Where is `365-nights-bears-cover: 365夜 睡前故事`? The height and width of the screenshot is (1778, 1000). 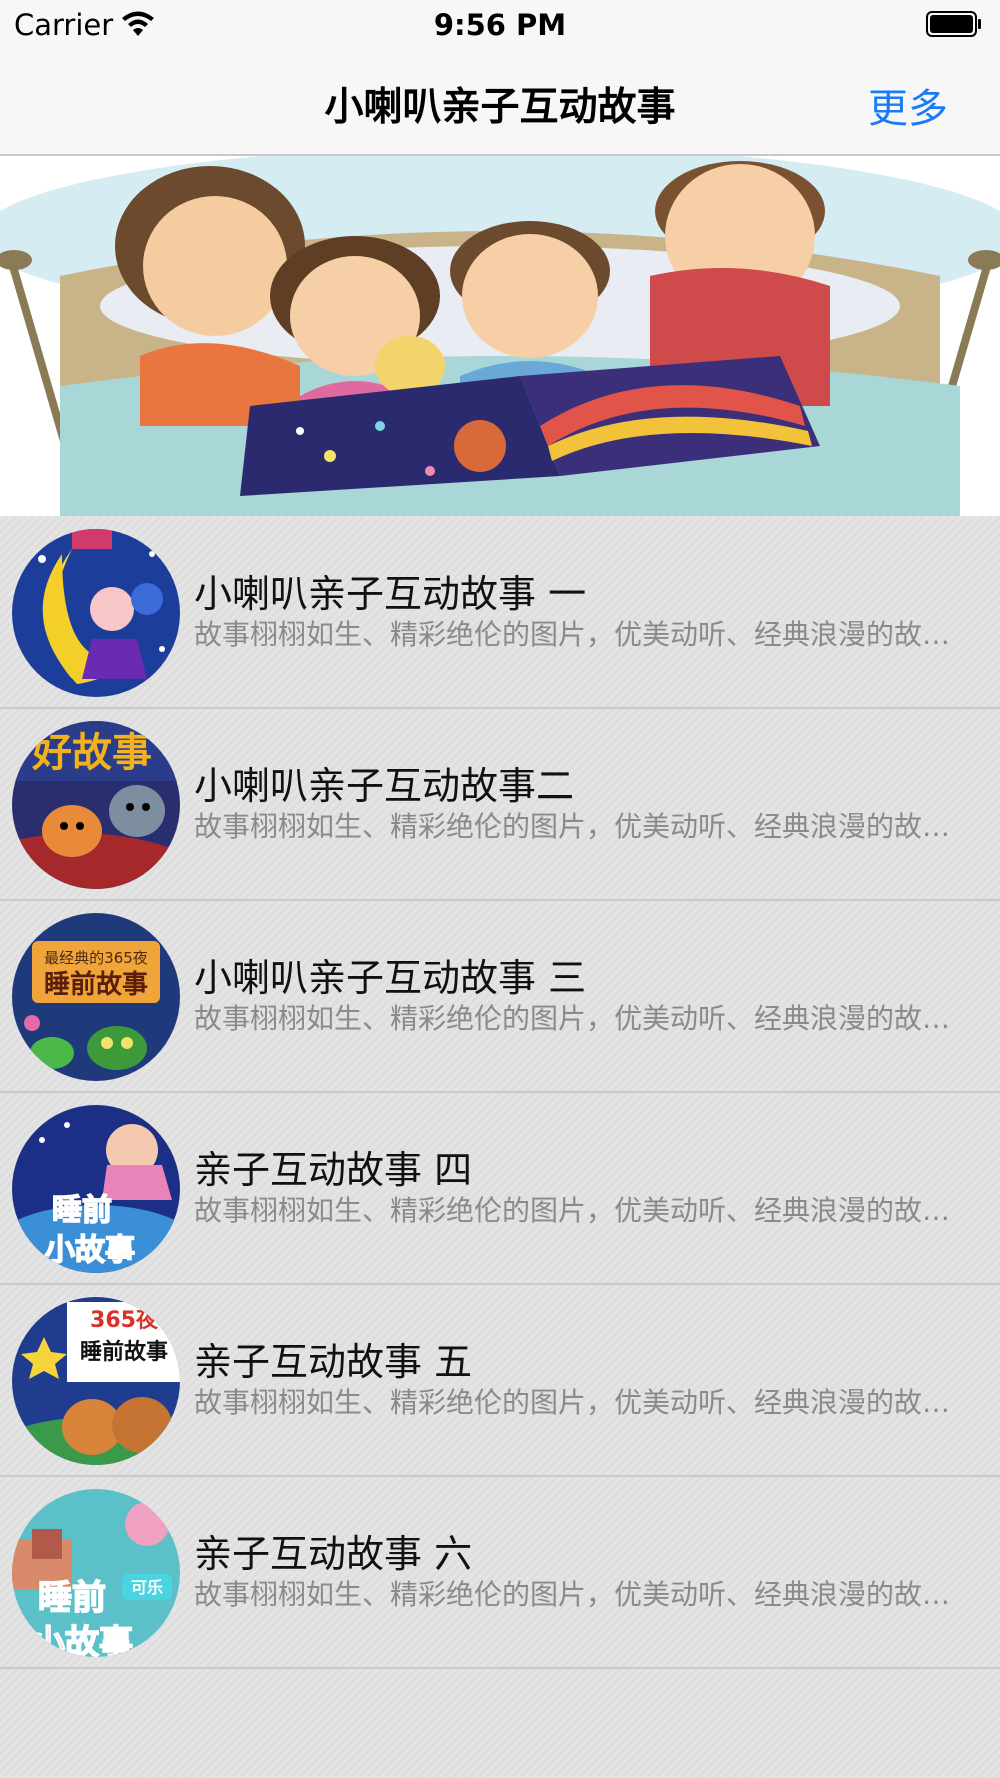
365-nights-bears-cover: 365夜 睡前故事 is located at coordinates (96, 1381).